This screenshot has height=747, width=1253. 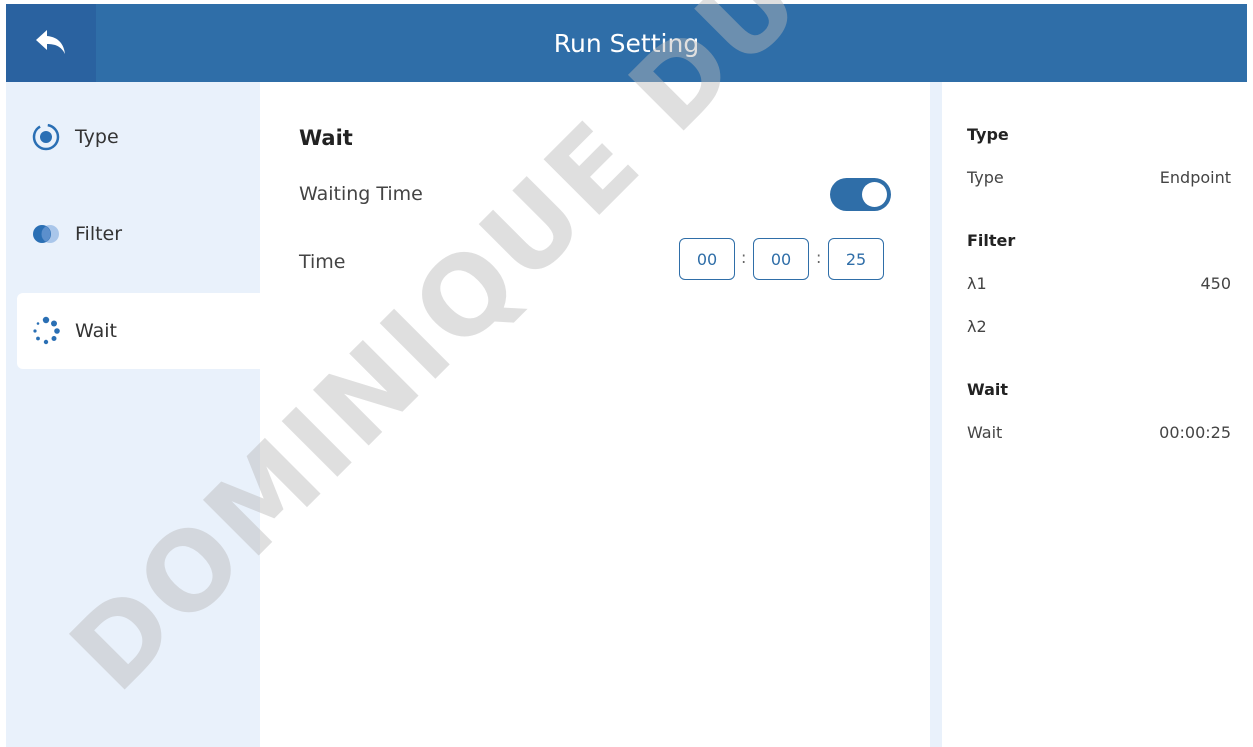 What do you see at coordinates (874, 194) in the screenshot?
I see `toggle-knob` at bounding box center [874, 194].